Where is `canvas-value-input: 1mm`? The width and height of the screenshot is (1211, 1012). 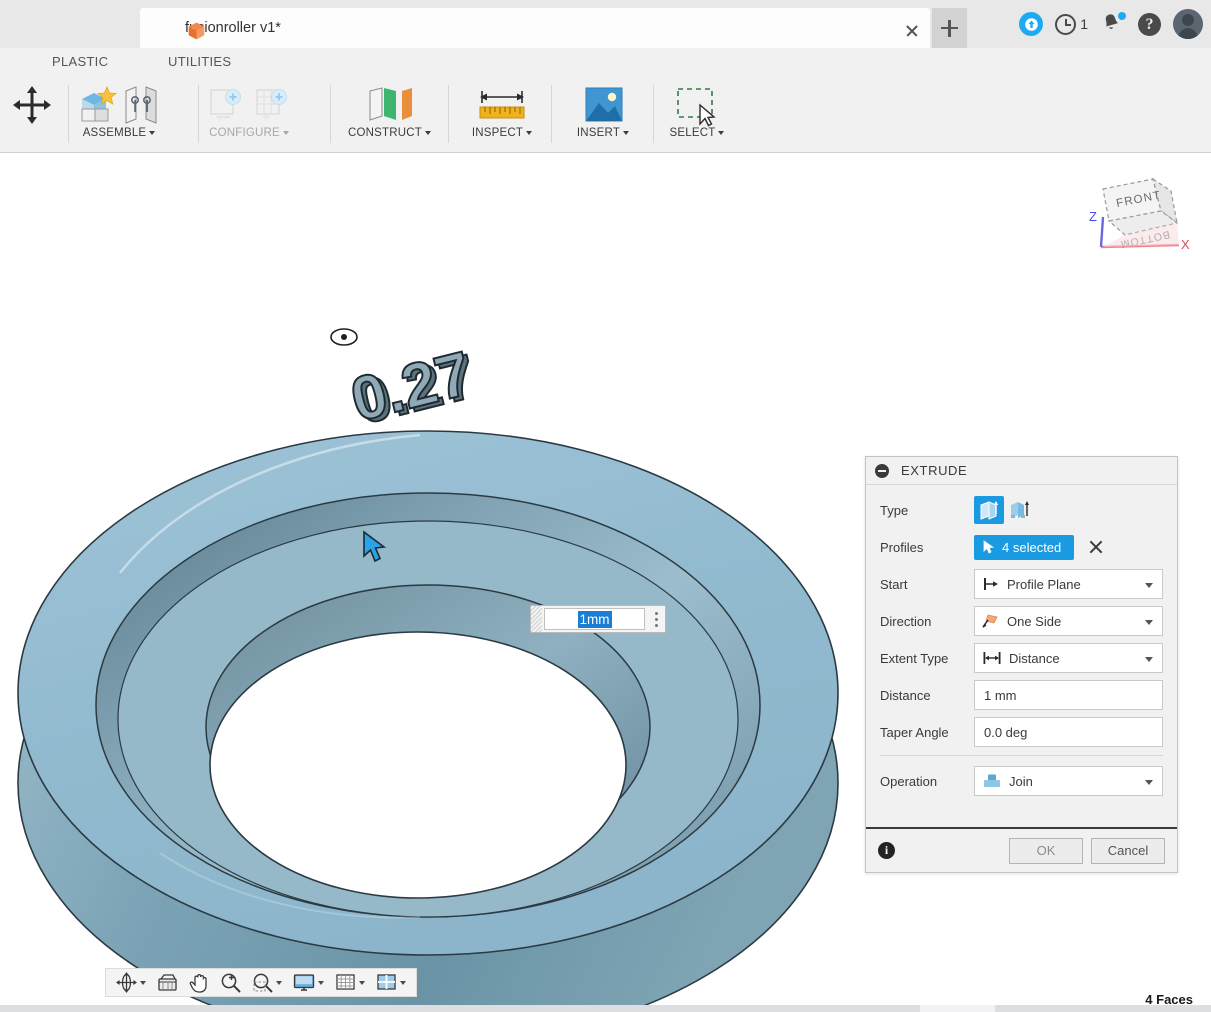 canvas-value-input: 1mm is located at coordinates (598, 619).